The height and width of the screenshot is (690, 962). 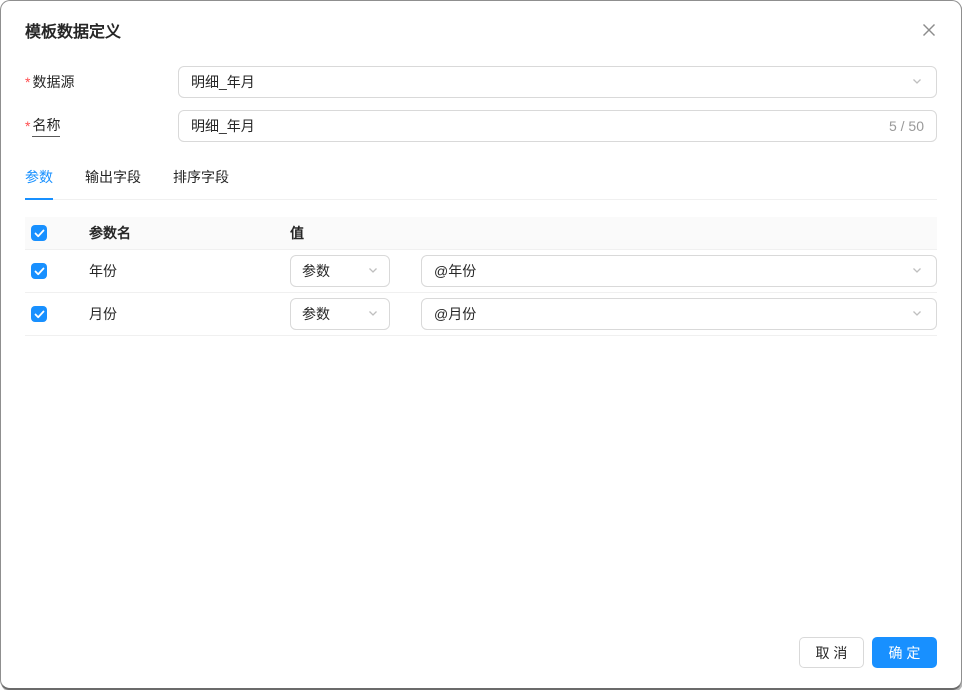 I want to click on char-counter: 5 / 50, so click(x=906, y=126).